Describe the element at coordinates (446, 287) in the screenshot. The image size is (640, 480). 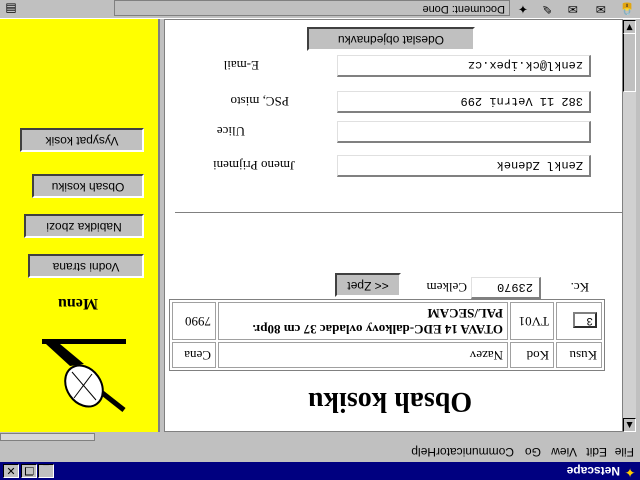
I see `total-label: Celkem` at that location.